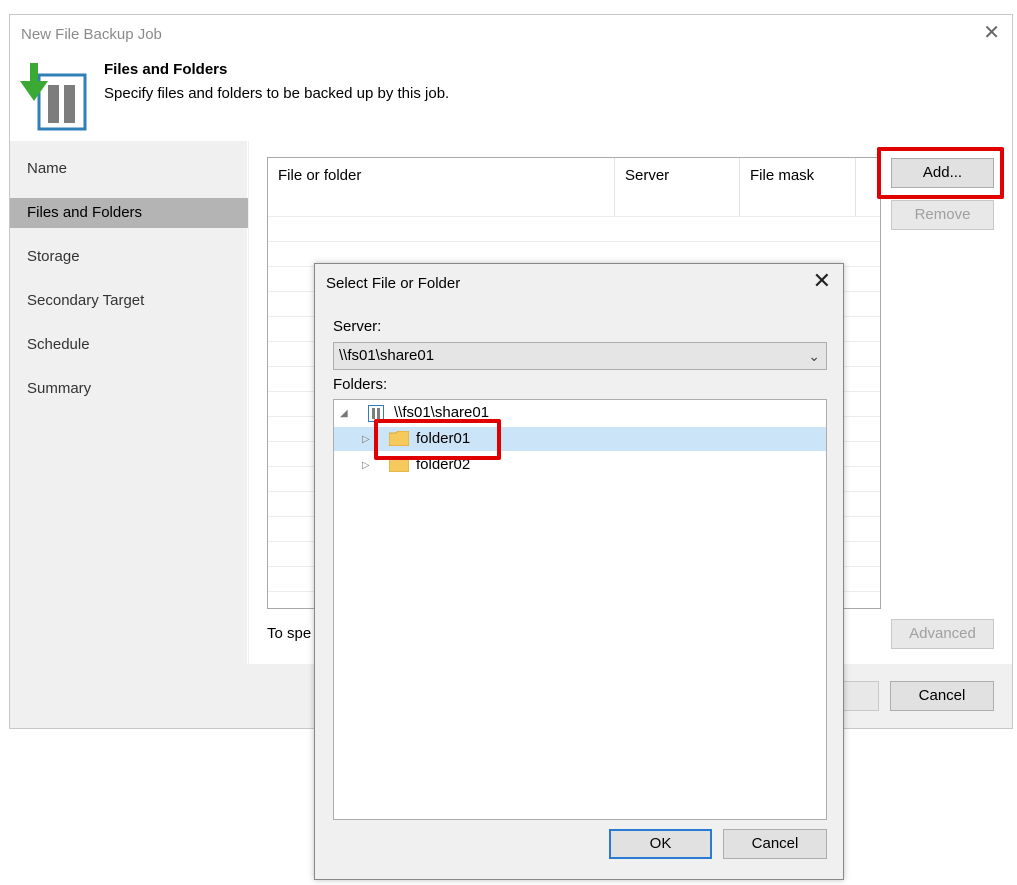 The height and width of the screenshot is (885, 1017). Describe the element at coordinates (580, 439) in the screenshot. I see `tree-item-folder01: ▷ folder01` at that location.